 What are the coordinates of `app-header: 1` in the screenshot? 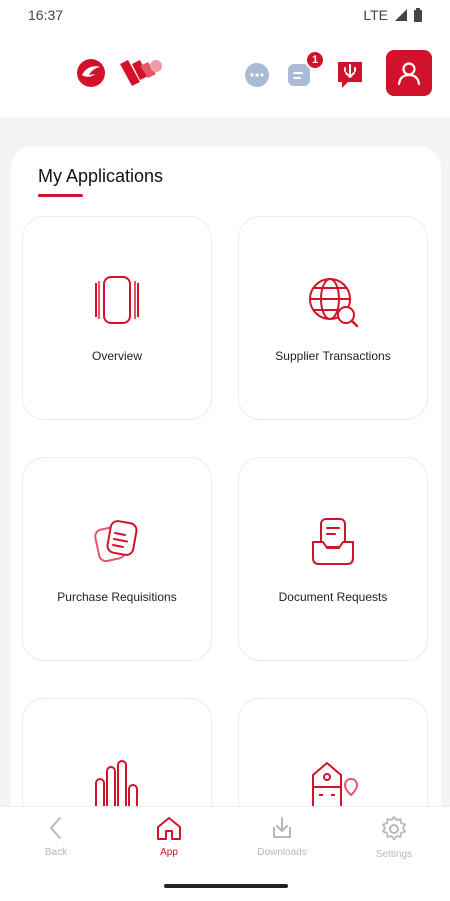 It's located at (225, 74).